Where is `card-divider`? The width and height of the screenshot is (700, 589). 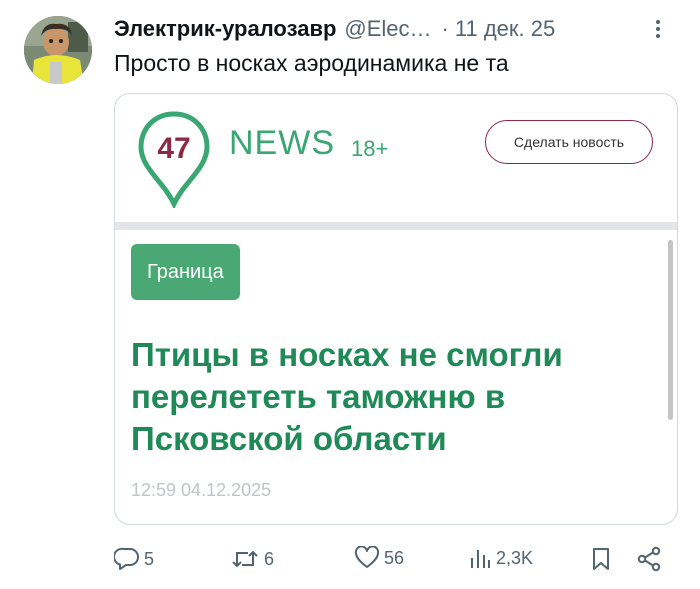 card-divider is located at coordinates (396, 226).